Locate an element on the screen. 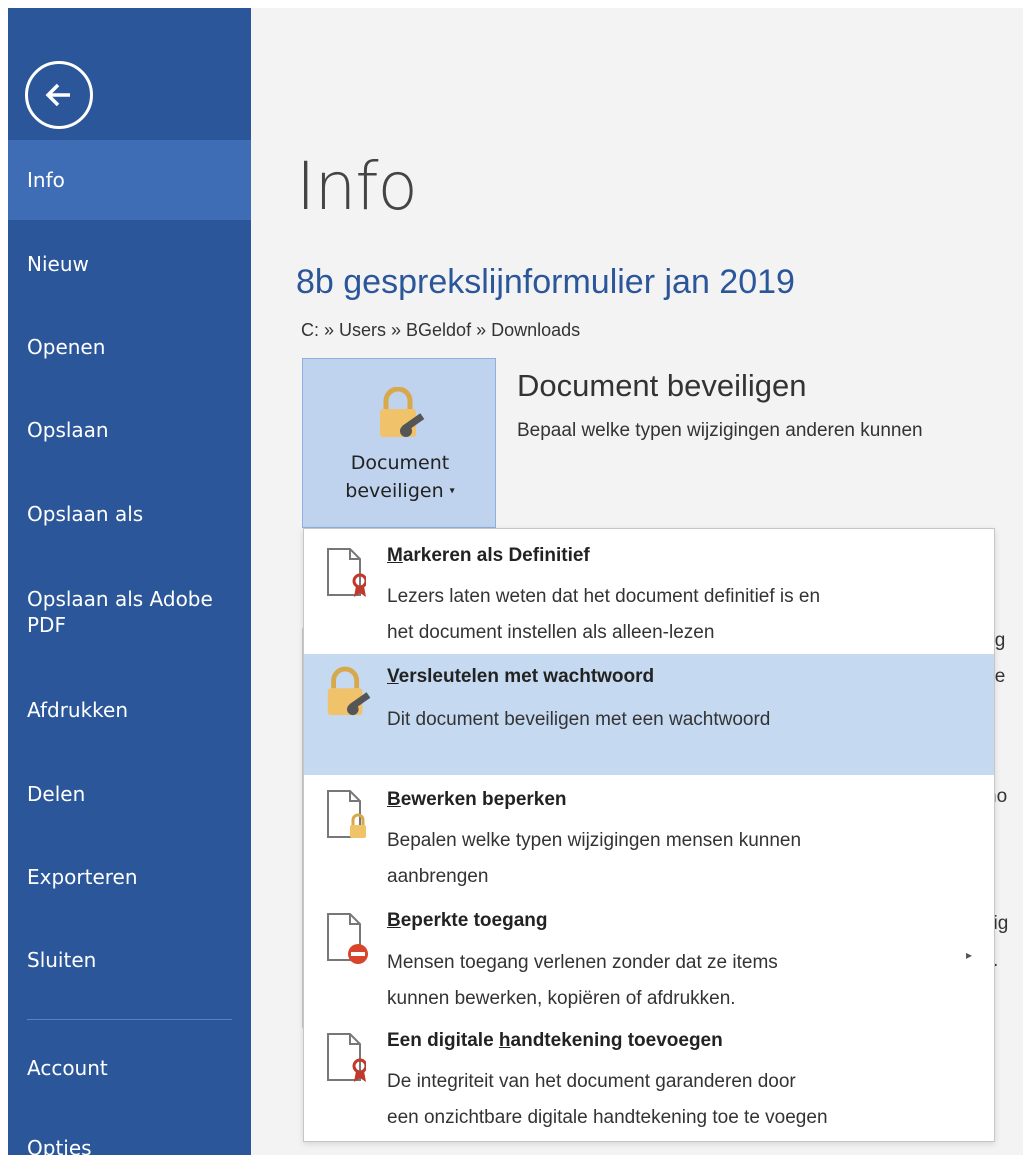 The image size is (1023, 1155). protect-button-line2: beveiligen is located at coordinates (394, 491).